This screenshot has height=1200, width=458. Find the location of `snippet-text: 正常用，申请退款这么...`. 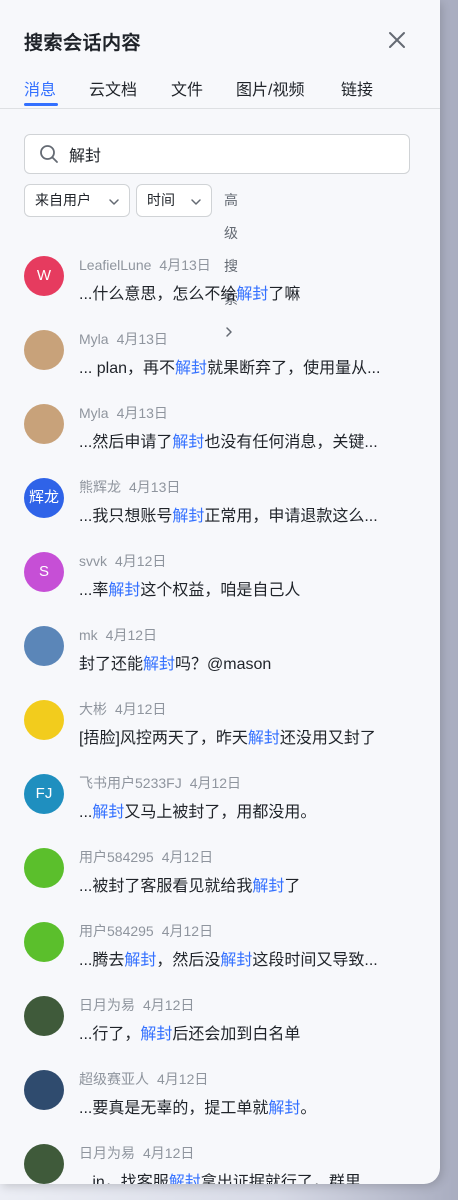

snippet-text: 正常用，申请退款这么... is located at coordinates (291, 516).